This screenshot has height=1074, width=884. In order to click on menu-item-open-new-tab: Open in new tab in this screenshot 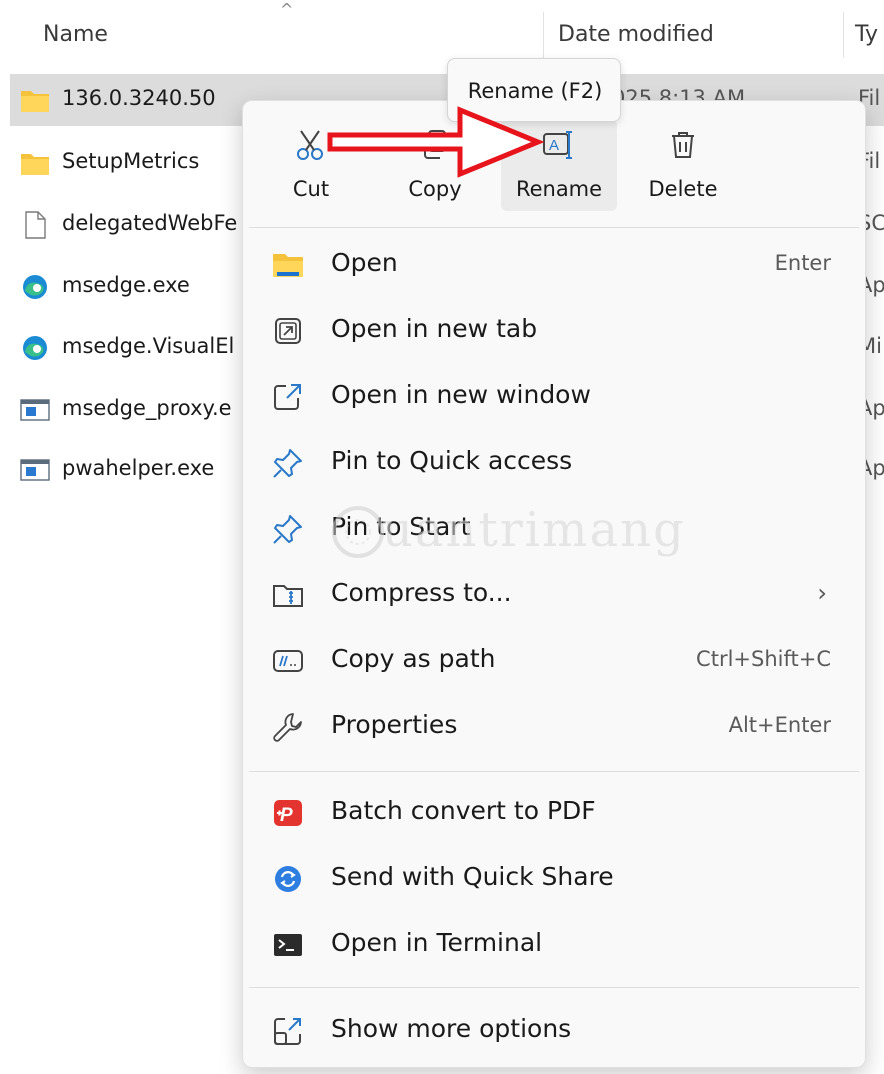, I will do `click(554, 331)`.